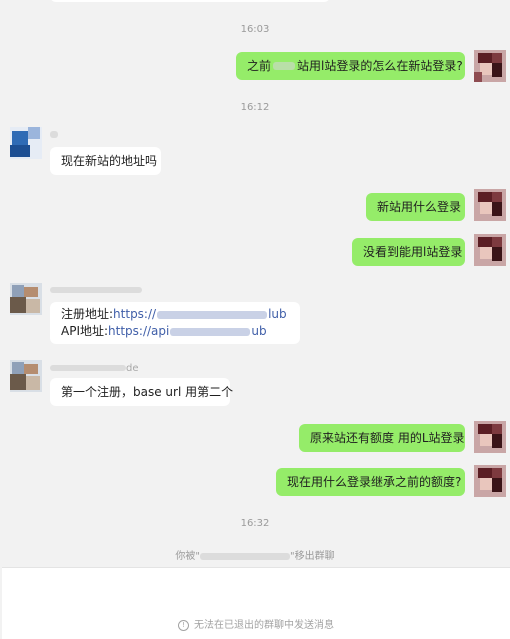  What do you see at coordinates (374, 481) in the screenshot?
I see `message-text: 现在用什么登录继承之前的额度?` at bounding box center [374, 481].